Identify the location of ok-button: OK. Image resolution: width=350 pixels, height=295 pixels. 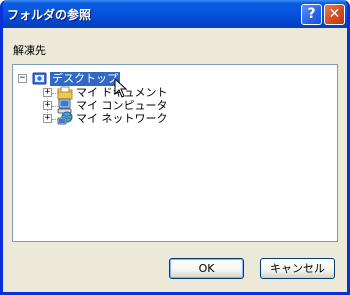
(206, 268).